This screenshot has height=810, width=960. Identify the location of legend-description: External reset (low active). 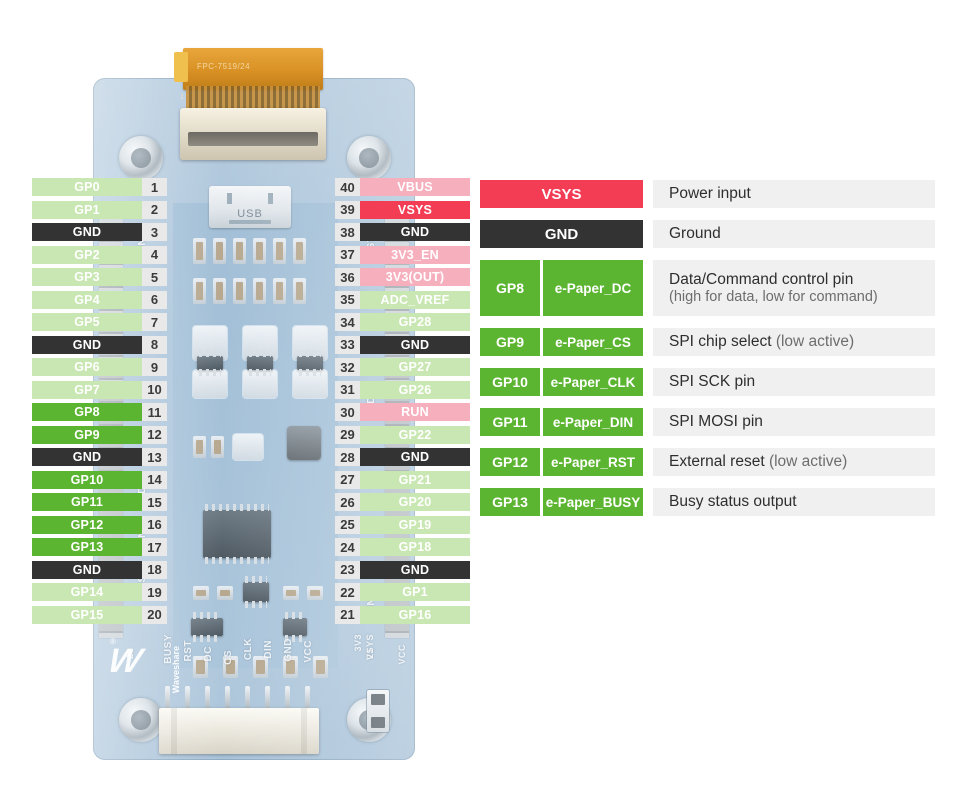
(794, 462).